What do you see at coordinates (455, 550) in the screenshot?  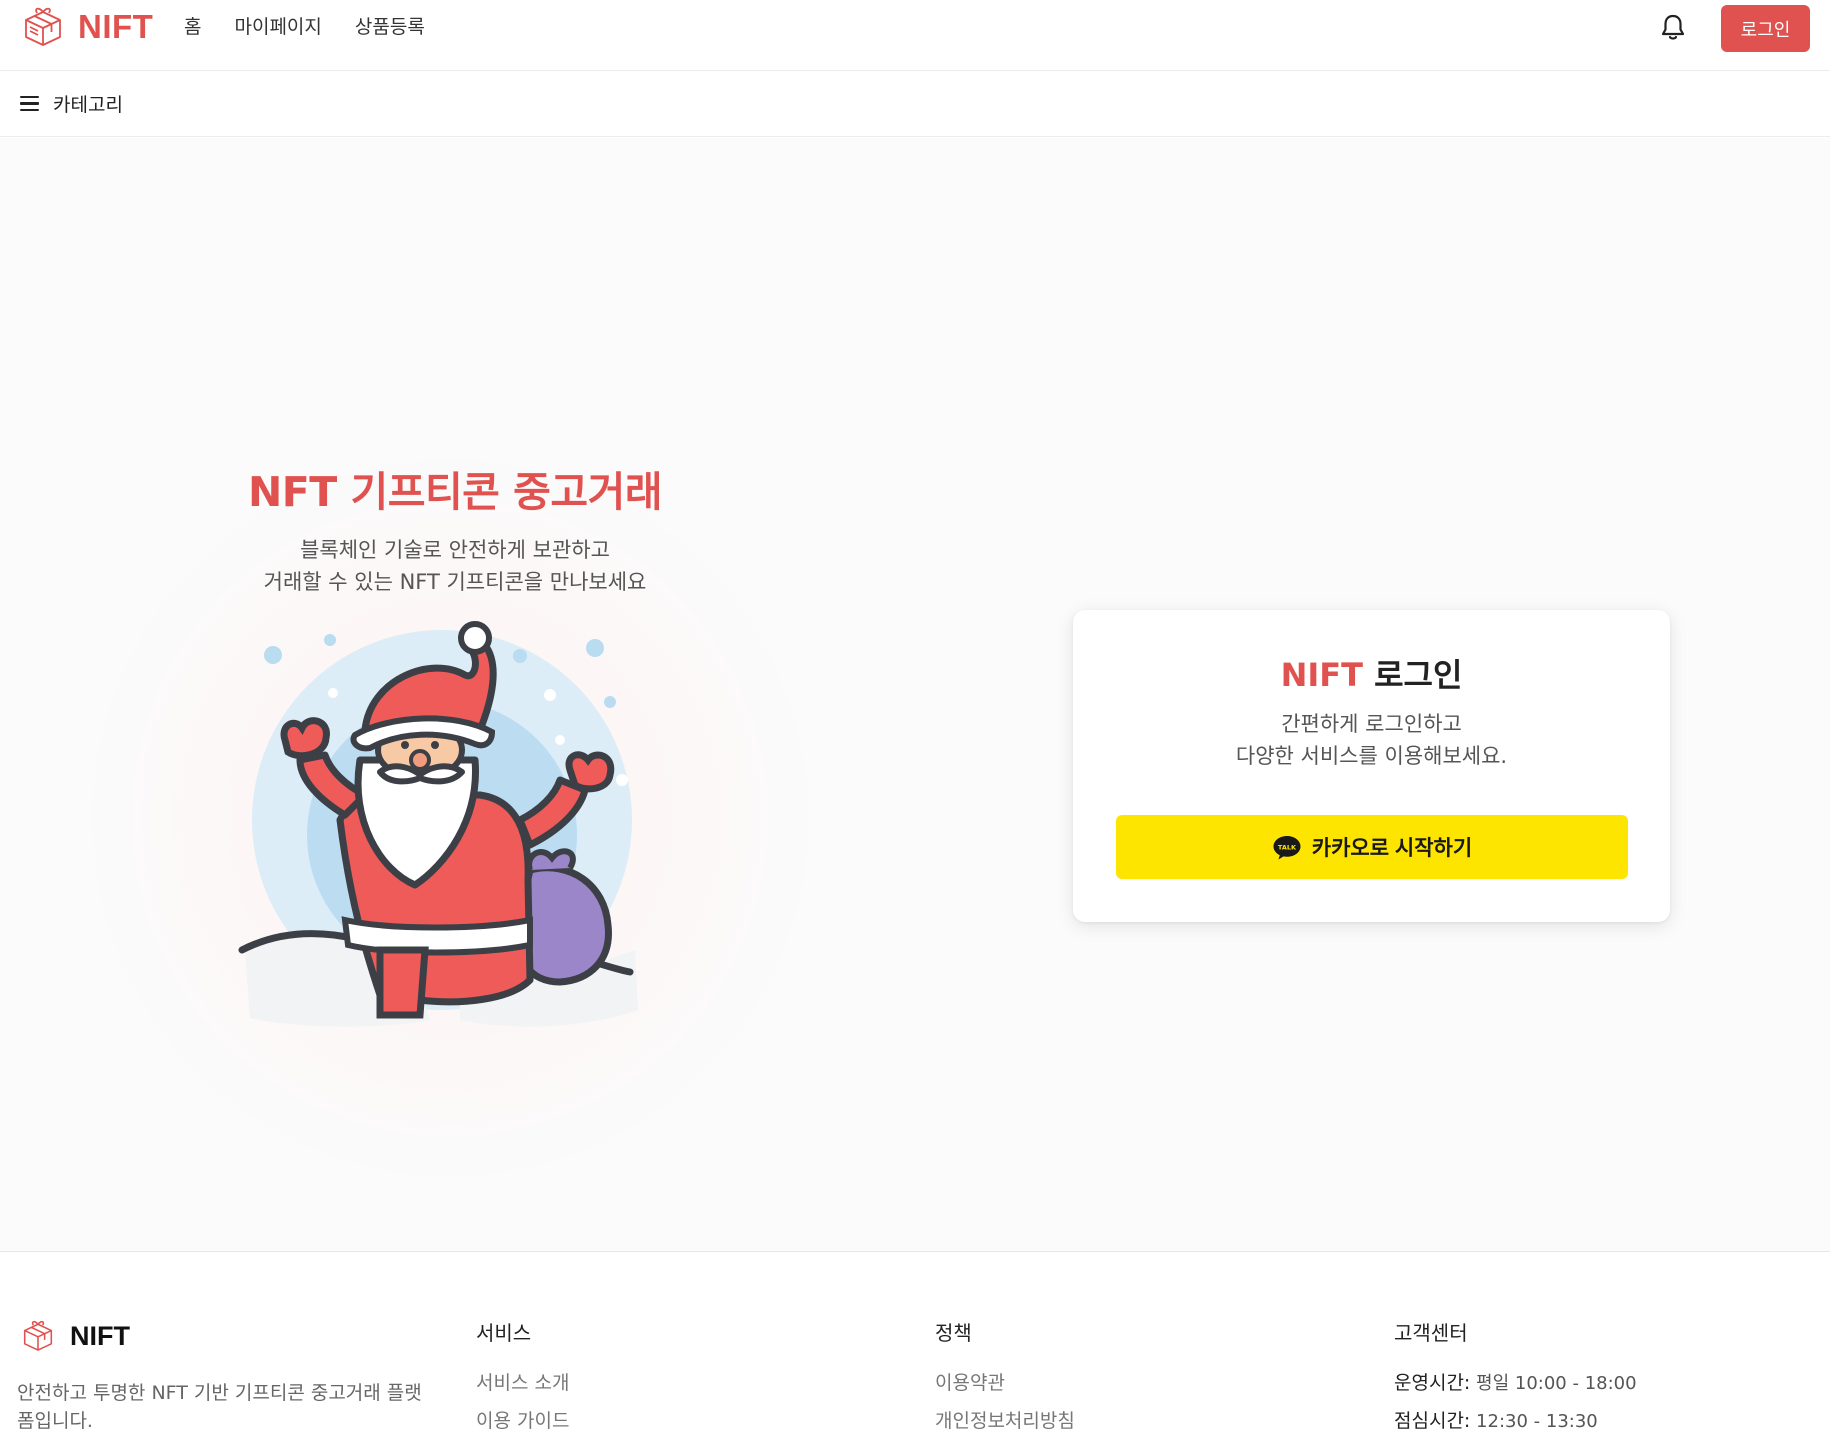 I see `hero-subtitle-line1: 블록체인 기술로 안전하게 보관하고` at bounding box center [455, 550].